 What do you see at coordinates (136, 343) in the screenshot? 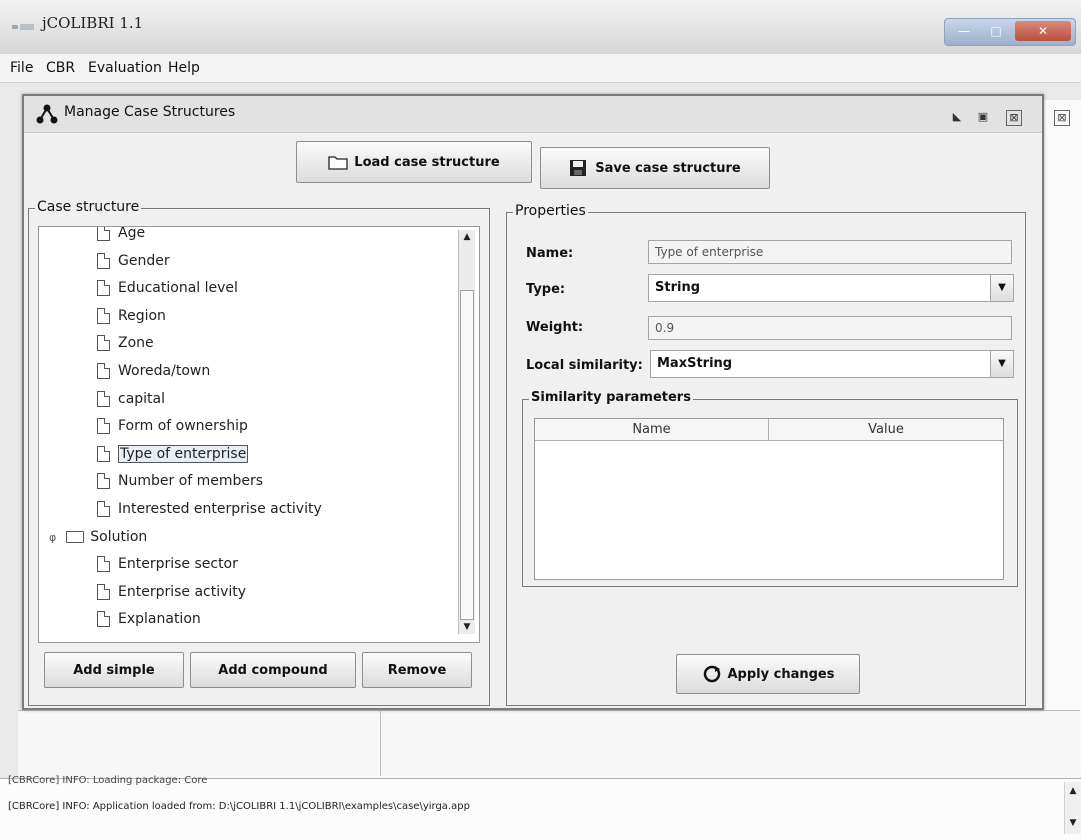
I see `tree-item-label: Zone` at bounding box center [136, 343].